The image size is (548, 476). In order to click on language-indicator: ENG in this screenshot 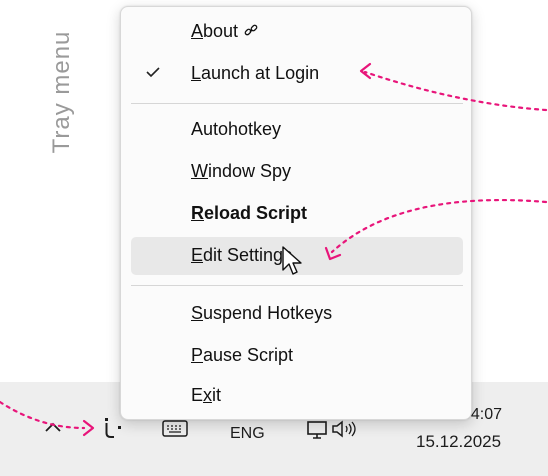, I will do `click(247, 434)`.